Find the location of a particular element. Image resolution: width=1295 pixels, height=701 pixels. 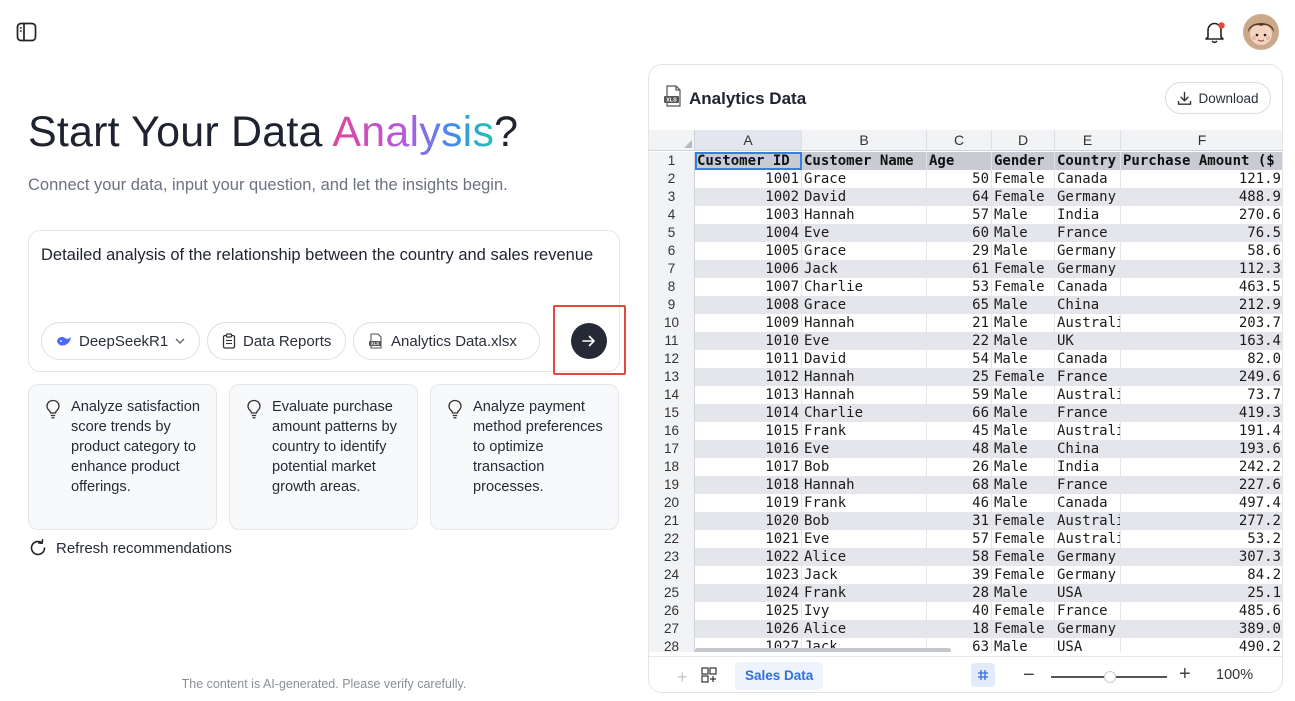

table-cell: 112.3 is located at coordinates (1201, 269).